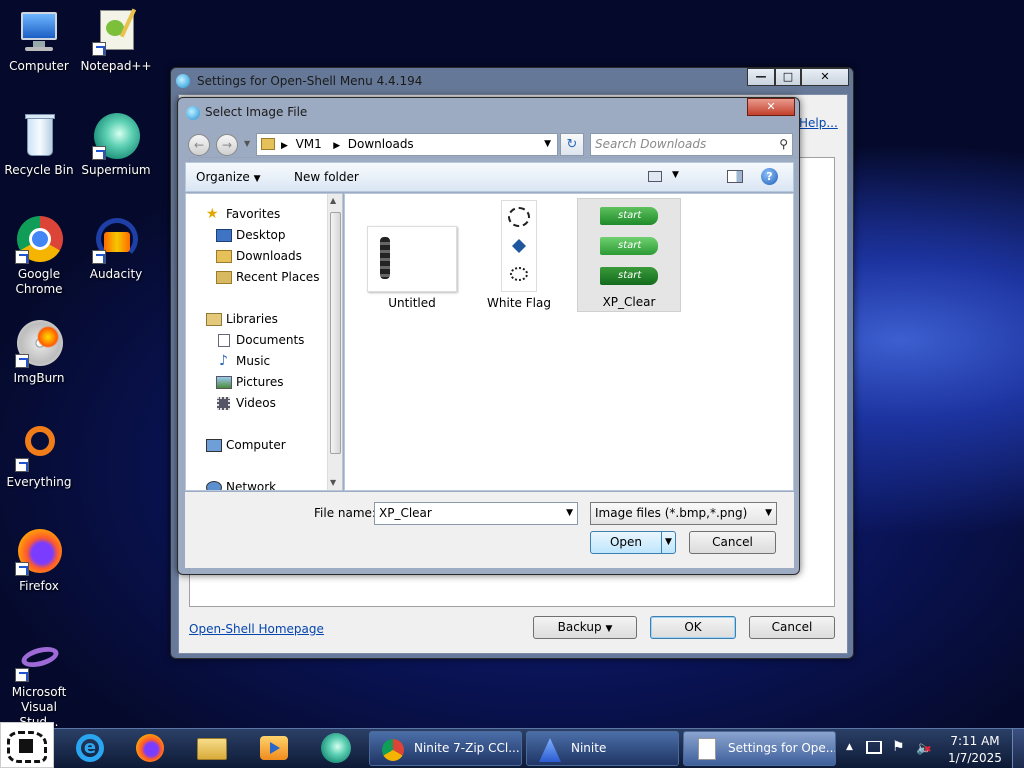 This screenshot has height=768, width=1024. What do you see at coordinates (849, 747) in the screenshot?
I see `show-hidden-icons-button: ▲` at bounding box center [849, 747].